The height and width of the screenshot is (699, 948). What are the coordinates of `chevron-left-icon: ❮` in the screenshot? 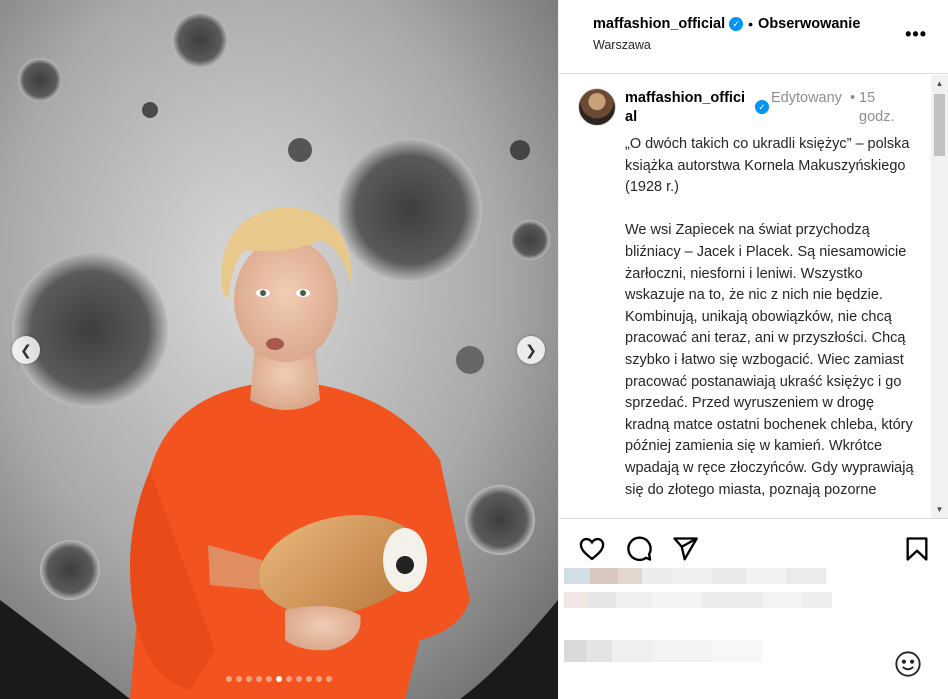 It's located at (26, 349).